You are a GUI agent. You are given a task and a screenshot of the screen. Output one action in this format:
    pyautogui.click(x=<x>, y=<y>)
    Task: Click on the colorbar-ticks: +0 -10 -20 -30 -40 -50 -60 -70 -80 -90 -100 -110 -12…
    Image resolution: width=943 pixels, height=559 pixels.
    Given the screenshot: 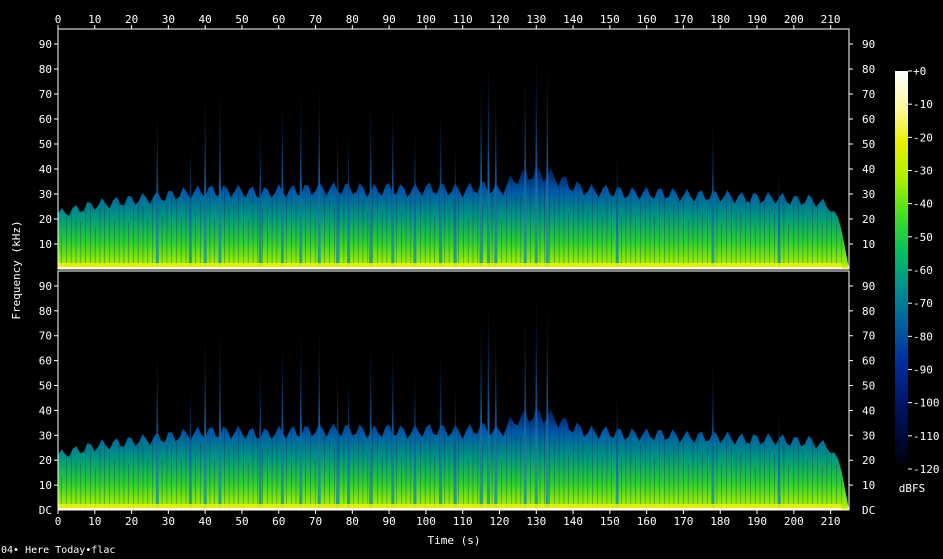 What is the action you would take?
    pyautogui.click(x=924, y=270)
    